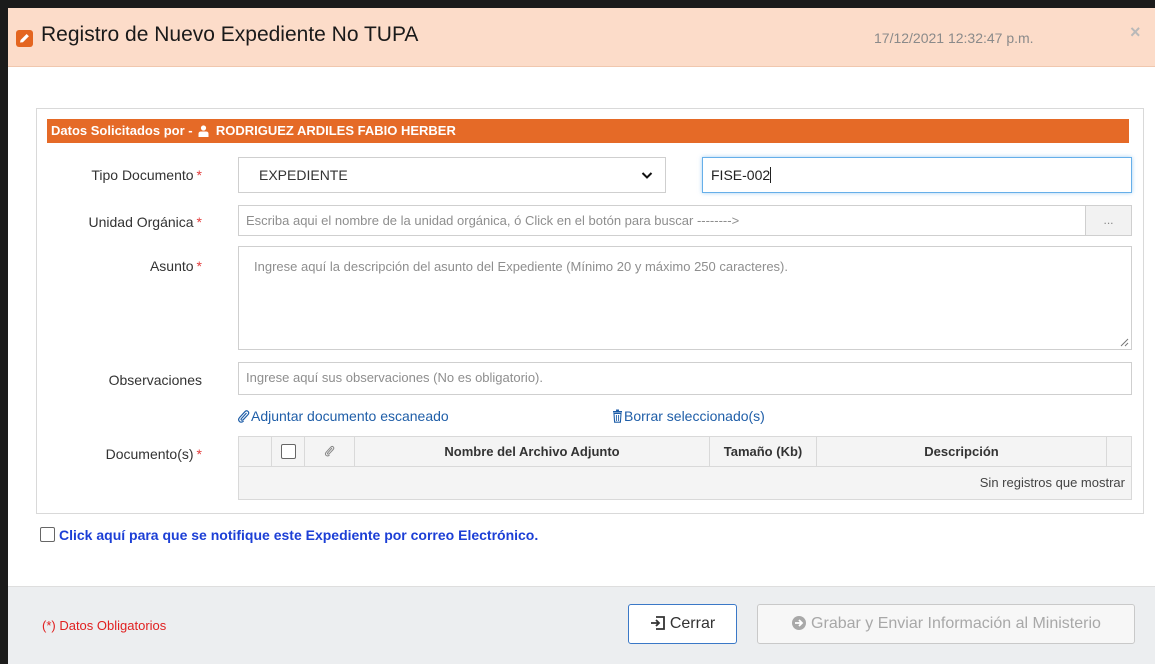 Image resolution: width=1155 pixels, height=664 pixels. I want to click on asunto-label: Asunto *, so click(130, 266).